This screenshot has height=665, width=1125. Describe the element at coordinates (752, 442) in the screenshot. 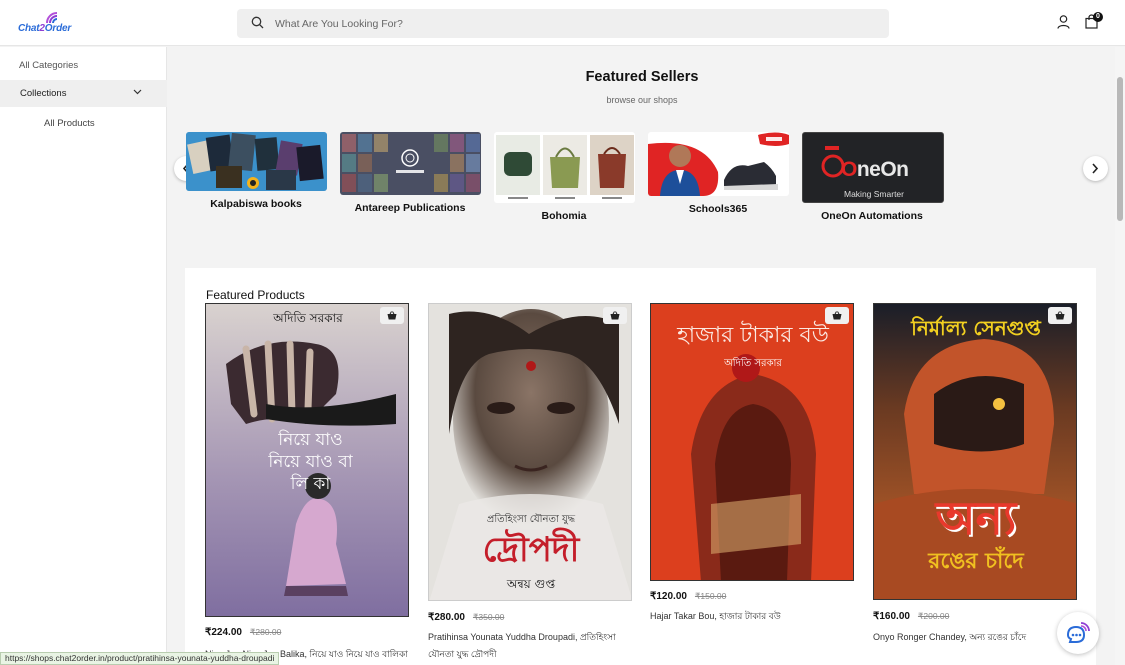

I see `product-cover-image: হাজার টাকার বউ অদিতি সরকার` at that location.